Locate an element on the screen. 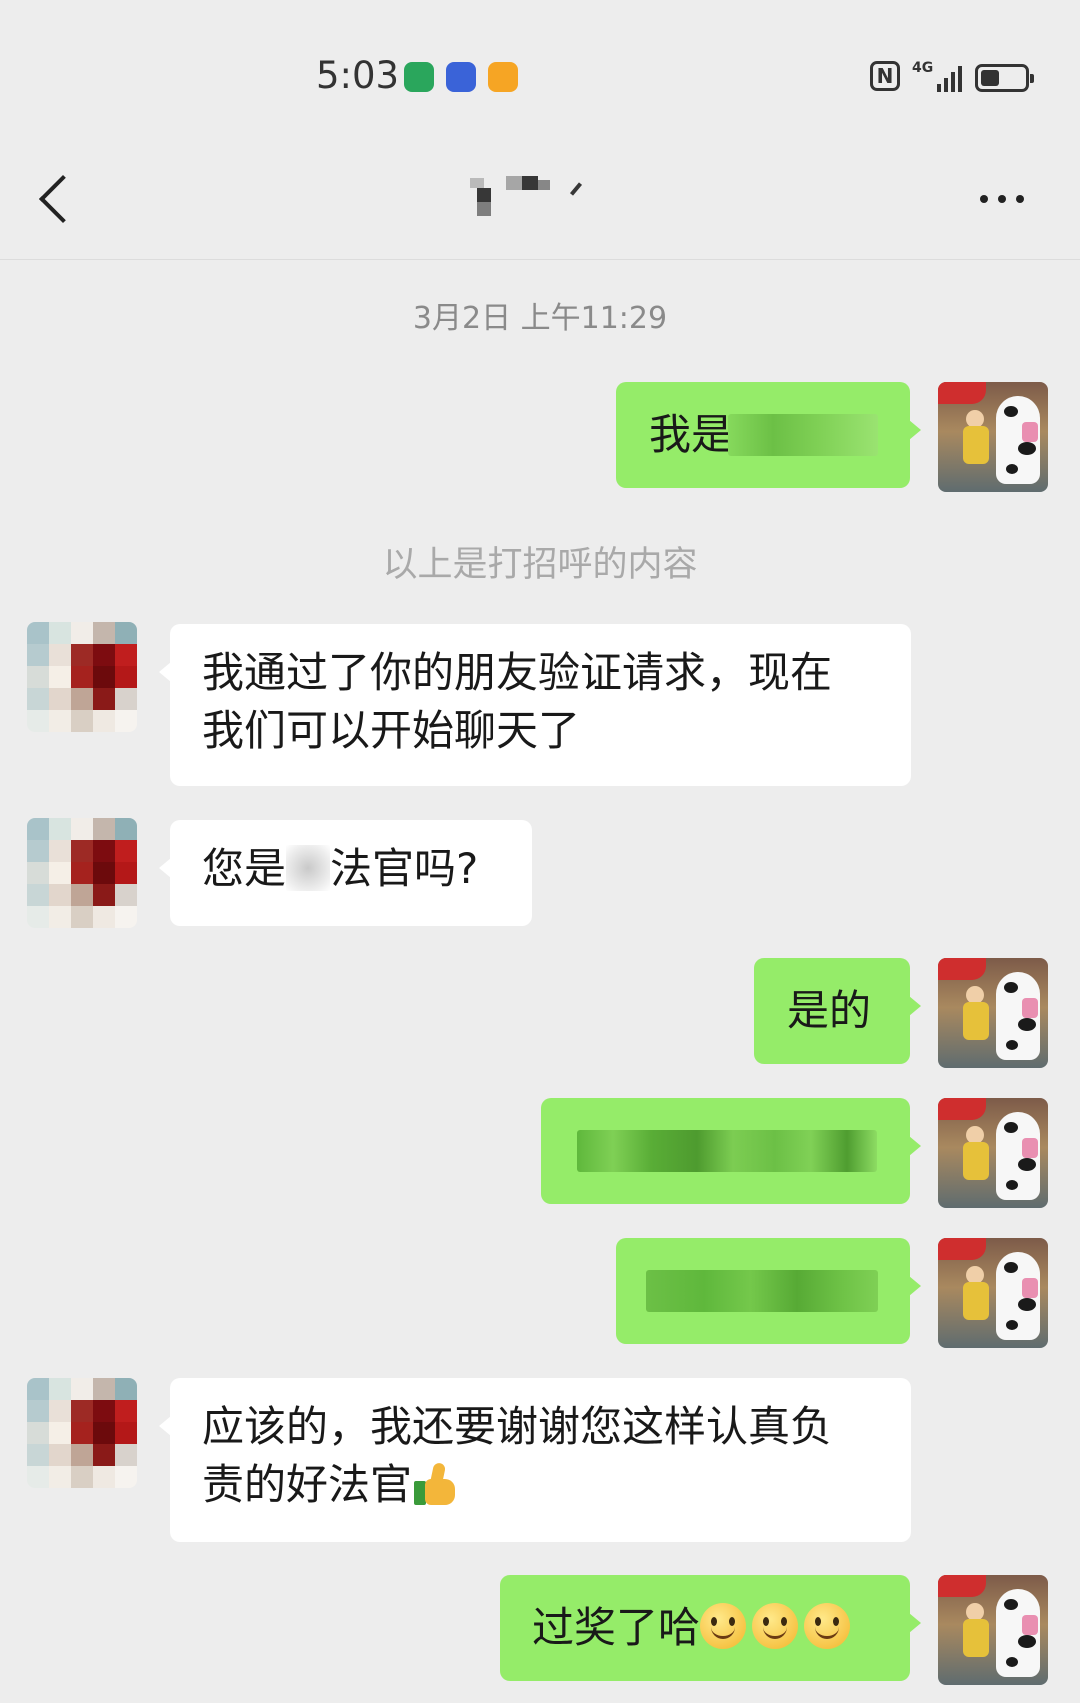 The height and width of the screenshot is (1703, 1080). message-text: 是的 is located at coordinates (829, 1010).